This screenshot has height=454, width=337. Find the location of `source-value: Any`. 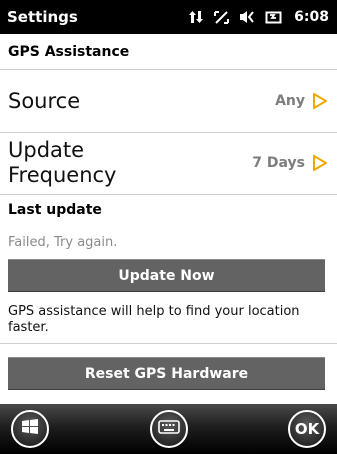

source-value: Any is located at coordinates (290, 101).